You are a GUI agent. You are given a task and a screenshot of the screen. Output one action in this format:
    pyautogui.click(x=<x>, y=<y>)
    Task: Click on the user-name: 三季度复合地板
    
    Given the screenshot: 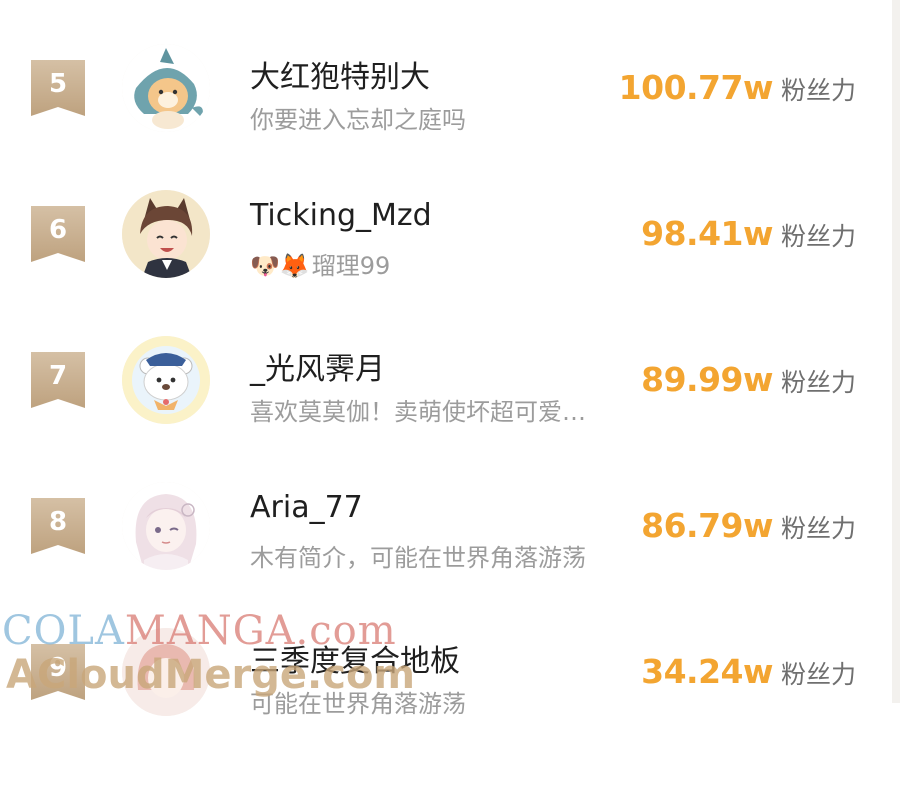 What is the action you would take?
    pyautogui.click(x=355, y=658)
    